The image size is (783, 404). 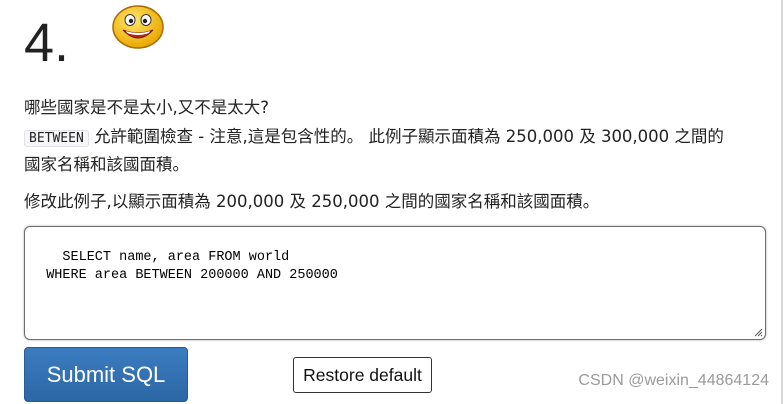 What do you see at coordinates (147, 107) in the screenshot?
I see `question-prompt: 哪些國家是不是太小,又不是太大?` at bounding box center [147, 107].